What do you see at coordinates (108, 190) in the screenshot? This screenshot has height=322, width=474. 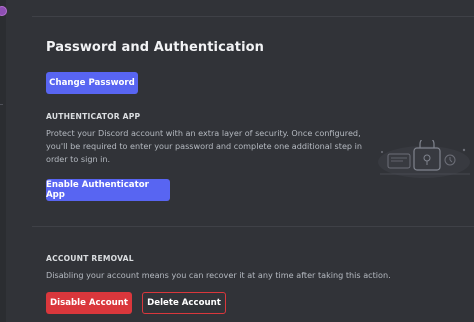 I see `enable-authenticator-button: Enable Authenticator App` at bounding box center [108, 190].